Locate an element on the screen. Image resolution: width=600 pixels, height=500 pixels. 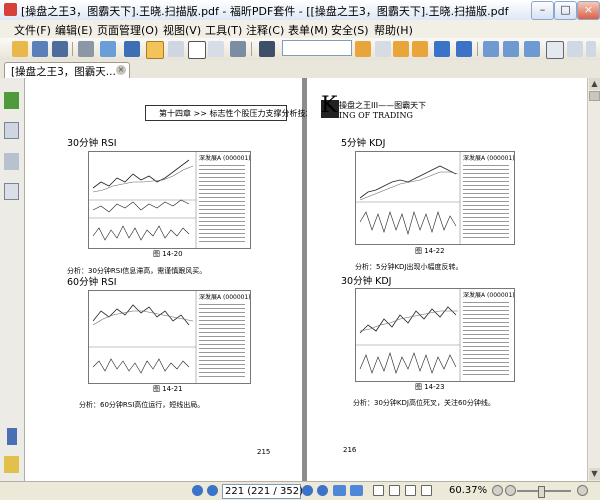
previous-view-icon is located at coordinates (339, 490).